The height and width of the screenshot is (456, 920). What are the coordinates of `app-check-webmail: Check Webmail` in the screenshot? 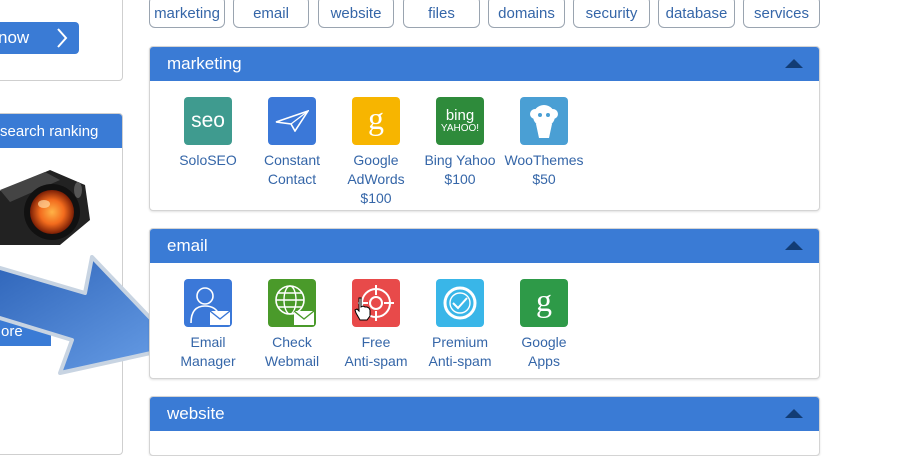 It's located at (292, 325).